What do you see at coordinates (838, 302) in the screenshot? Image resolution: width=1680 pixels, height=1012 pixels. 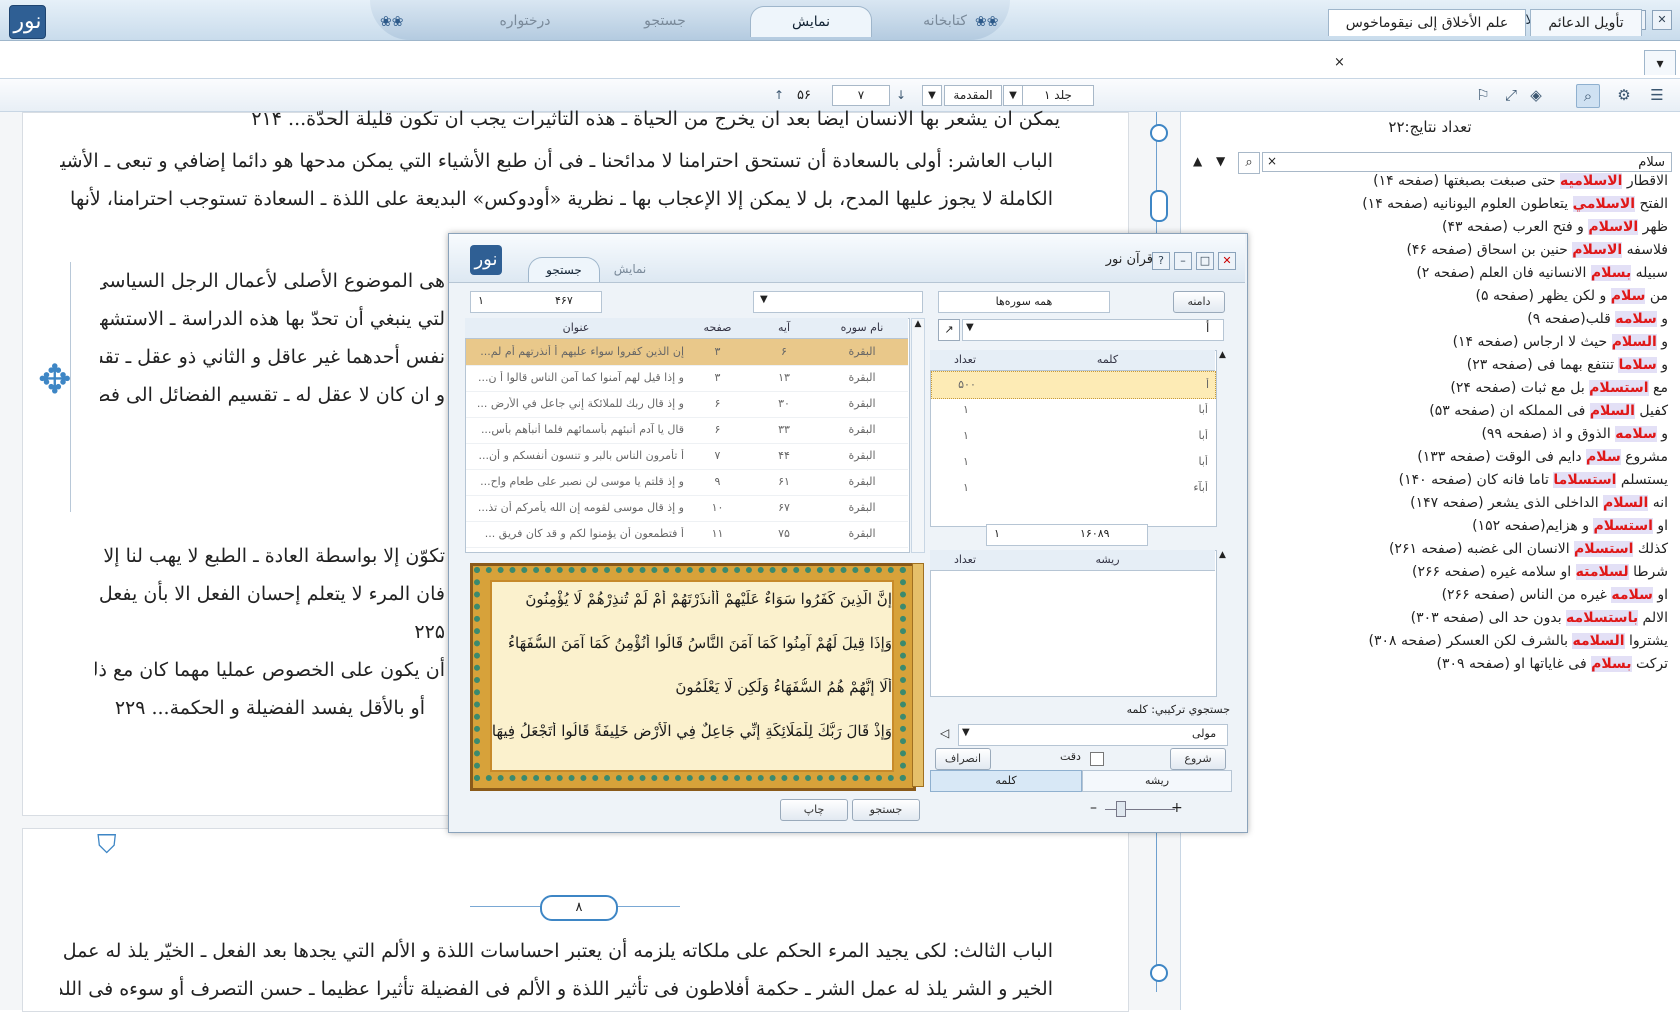 I see `filter-select` at bounding box center [838, 302].